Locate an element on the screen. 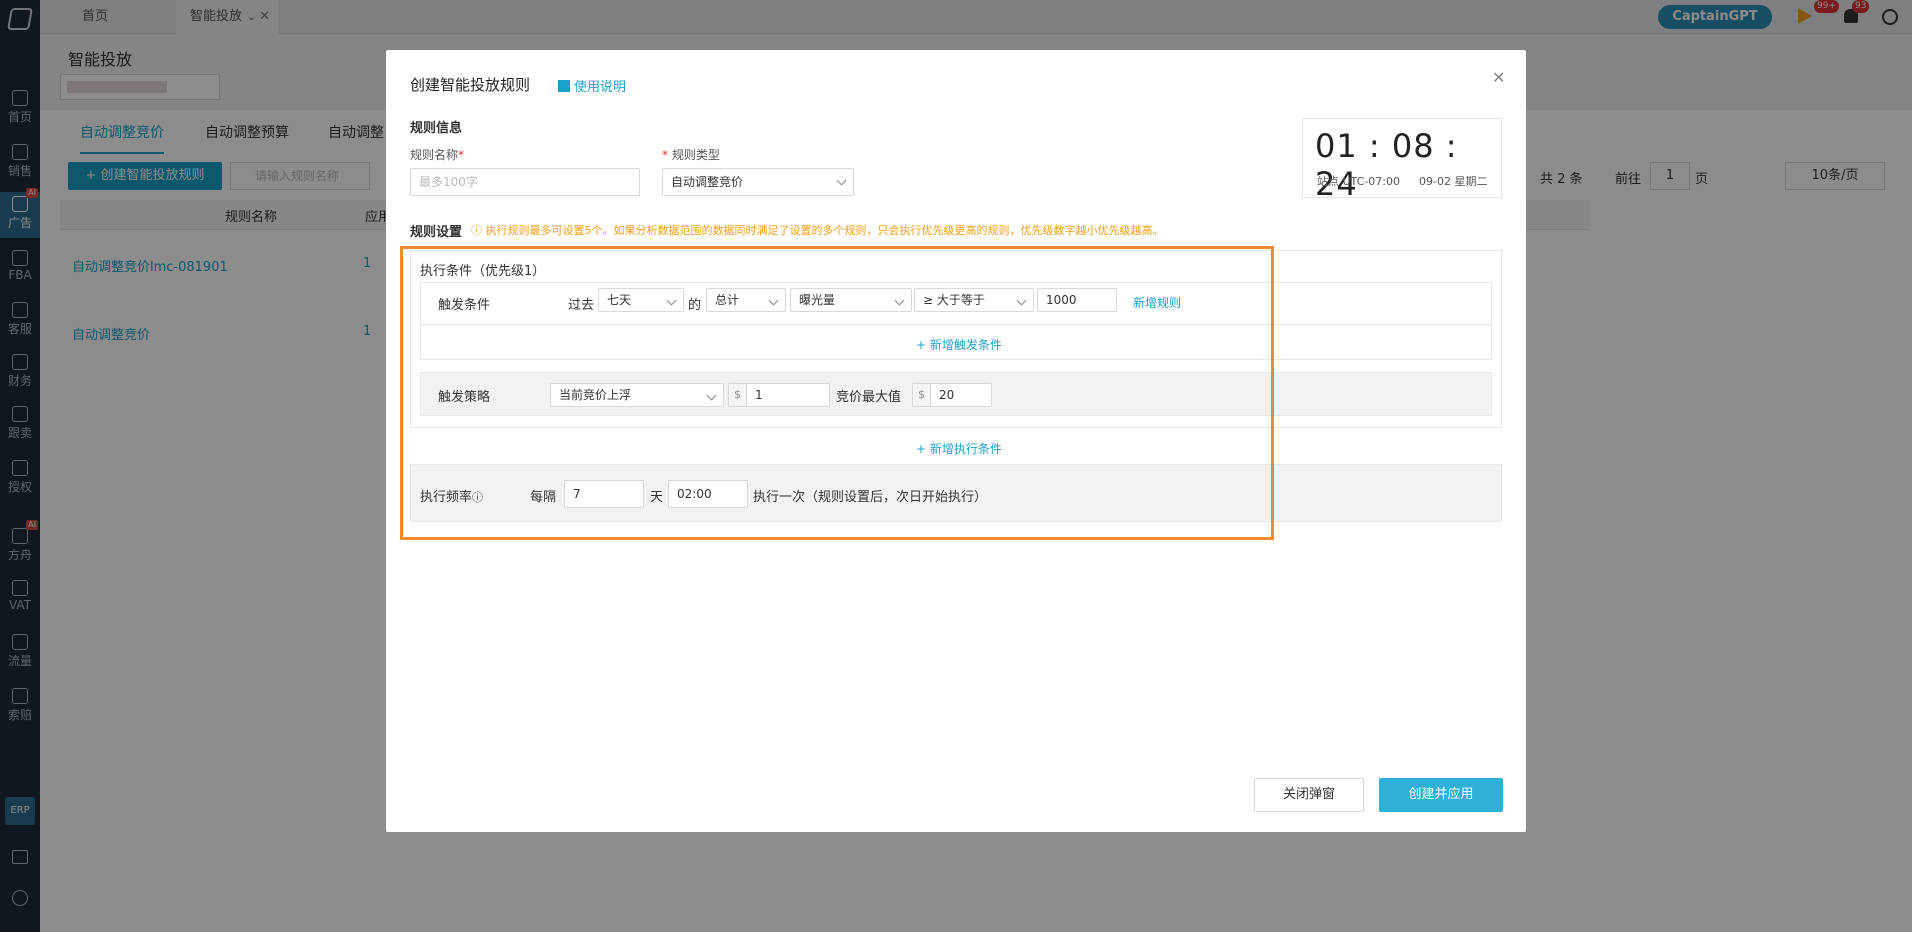 The width and height of the screenshot is (1912, 932). name-label: 规则名称* is located at coordinates (437, 155).